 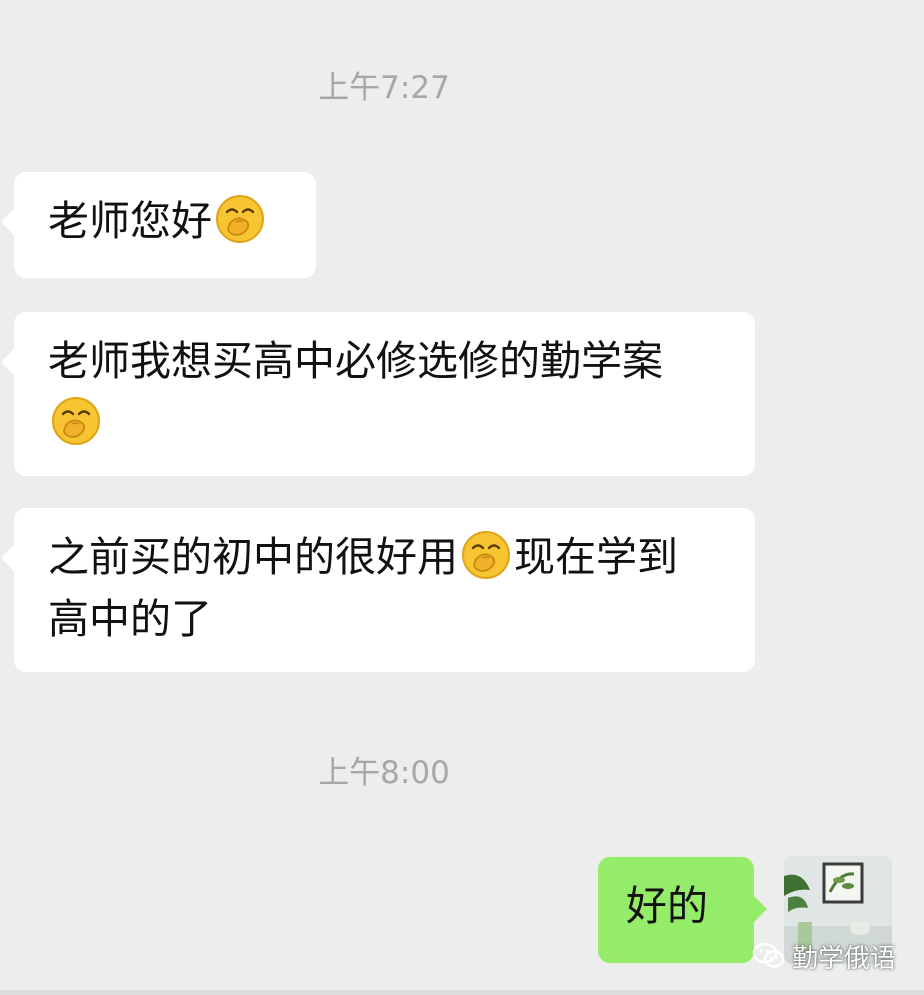 What do you see at coordinates (667, 906) in the screenshot?
I see `message-text: 好的` at bounding box center [667, 906].